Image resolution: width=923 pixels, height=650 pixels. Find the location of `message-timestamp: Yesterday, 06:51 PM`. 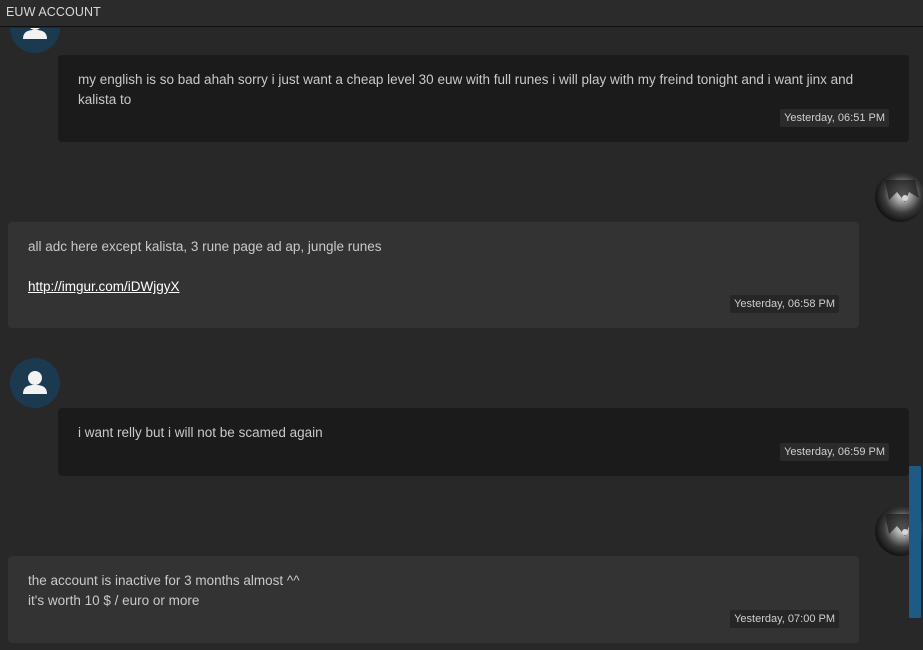

message-timestamp: Yesterday, 06:51 PM is located at coordinates (834, 118).